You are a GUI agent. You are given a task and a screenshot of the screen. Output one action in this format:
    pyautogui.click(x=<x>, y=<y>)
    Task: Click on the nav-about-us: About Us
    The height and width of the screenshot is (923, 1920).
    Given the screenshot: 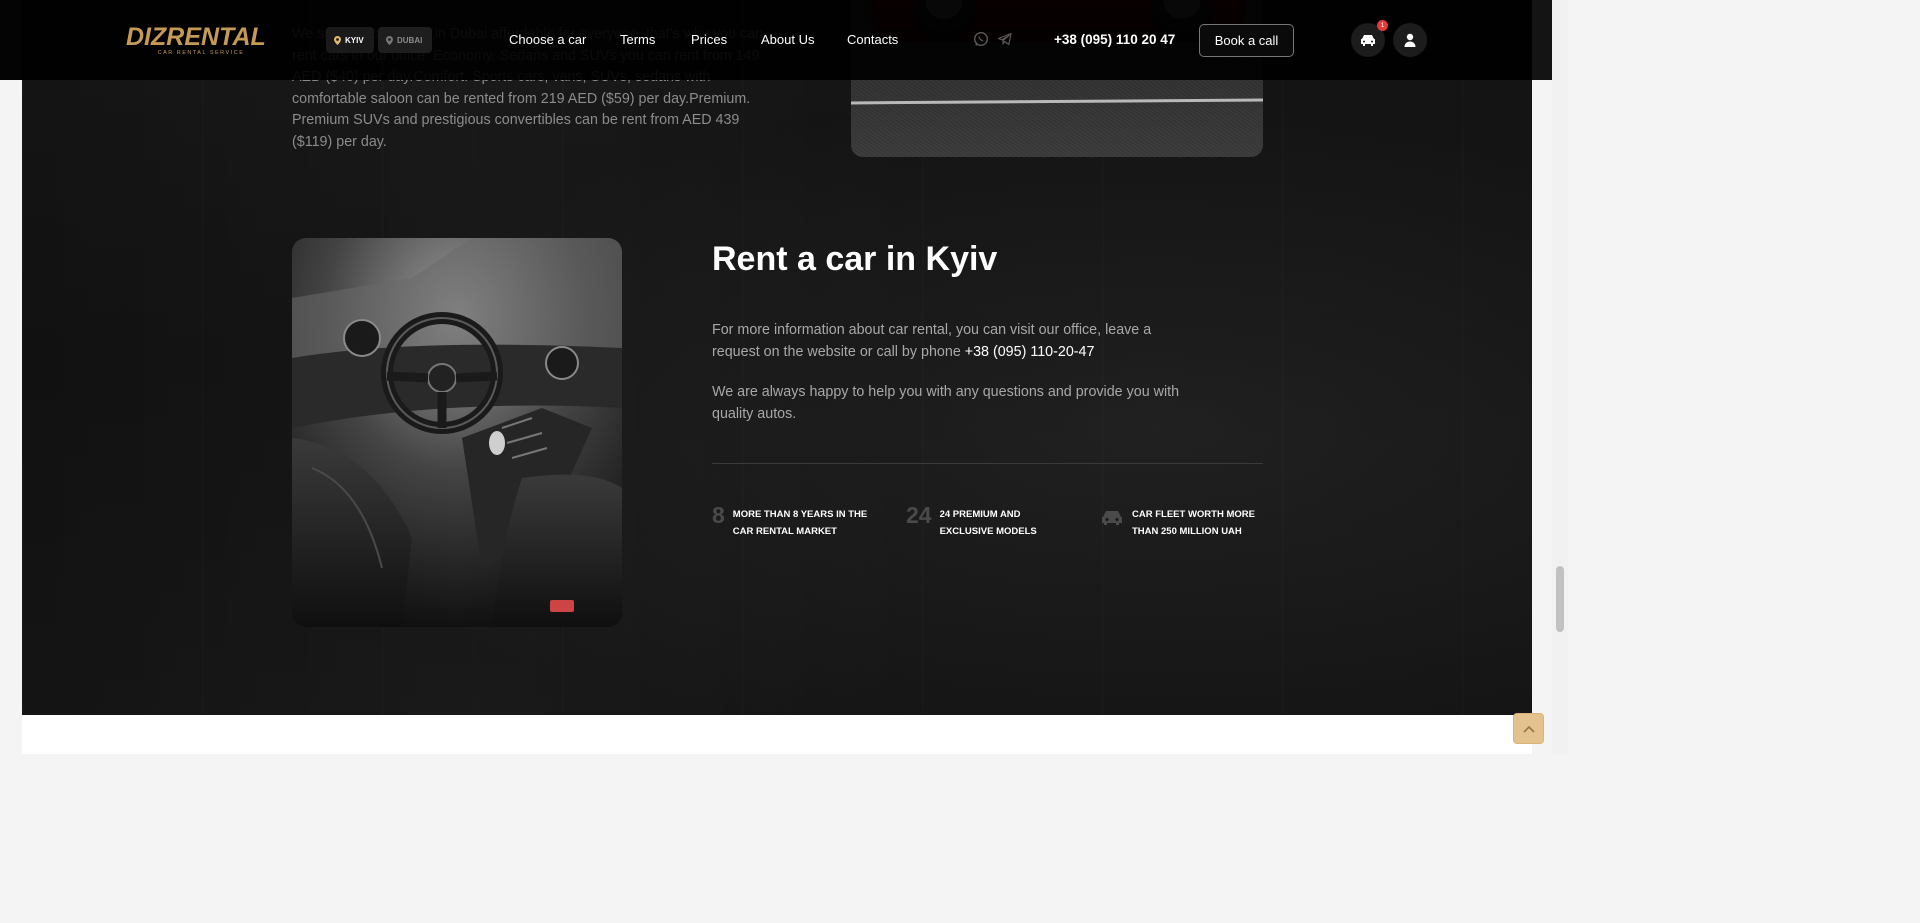 What is the action you would take?
    pyautogui.click(x=787, y=39)
    